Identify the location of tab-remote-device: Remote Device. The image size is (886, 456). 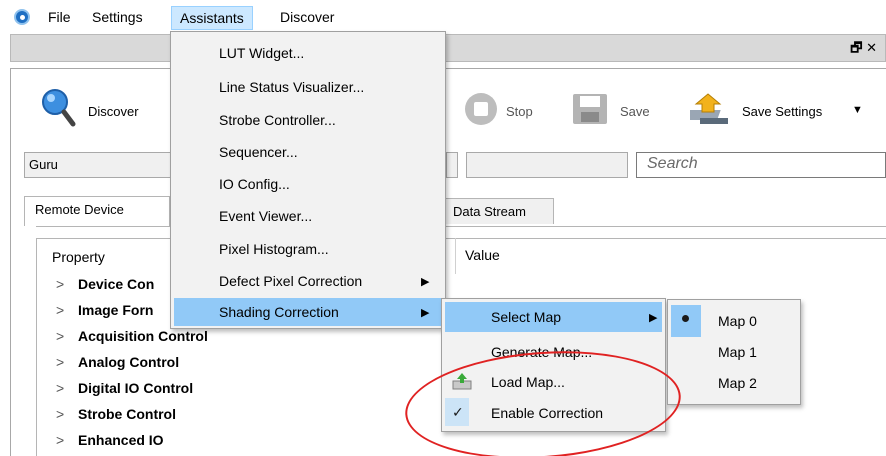
(97, 211).